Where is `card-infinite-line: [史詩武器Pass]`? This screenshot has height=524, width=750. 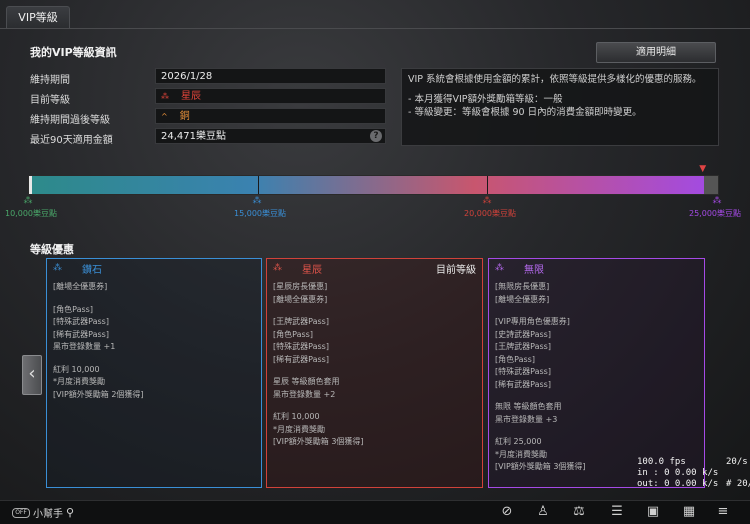
card-infinite-line: [史詩武器Pass] is located at coordinates (523, 334).